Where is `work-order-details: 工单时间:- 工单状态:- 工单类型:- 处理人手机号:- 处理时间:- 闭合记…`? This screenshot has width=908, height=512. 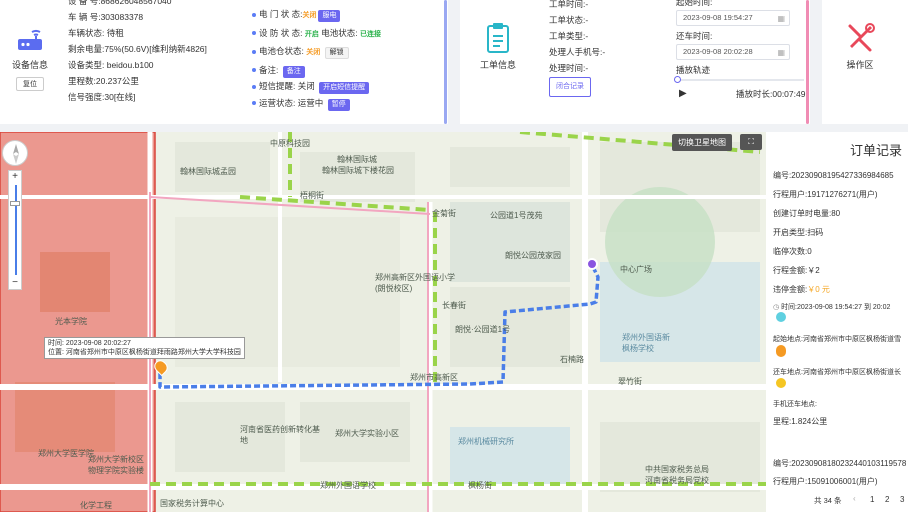
work-order-details: 工单时间:- 工单状态:- 工单类型:- 处理人手机号:- 处理时间:- 闭合记… is located at coordinates (577, 48).